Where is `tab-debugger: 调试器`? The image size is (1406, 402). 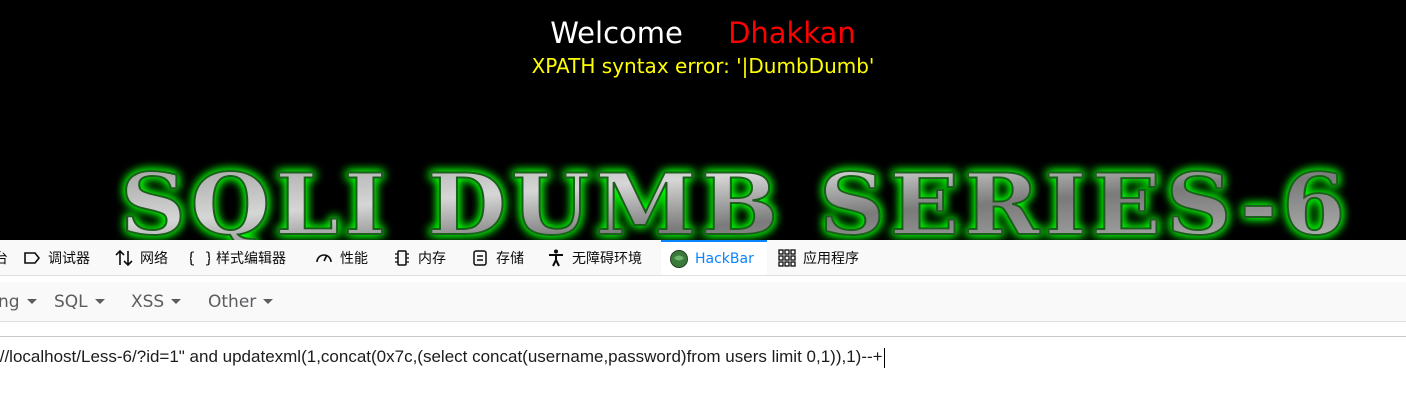
tab-debugger: 调试器 is located at coordinates (56, 257).